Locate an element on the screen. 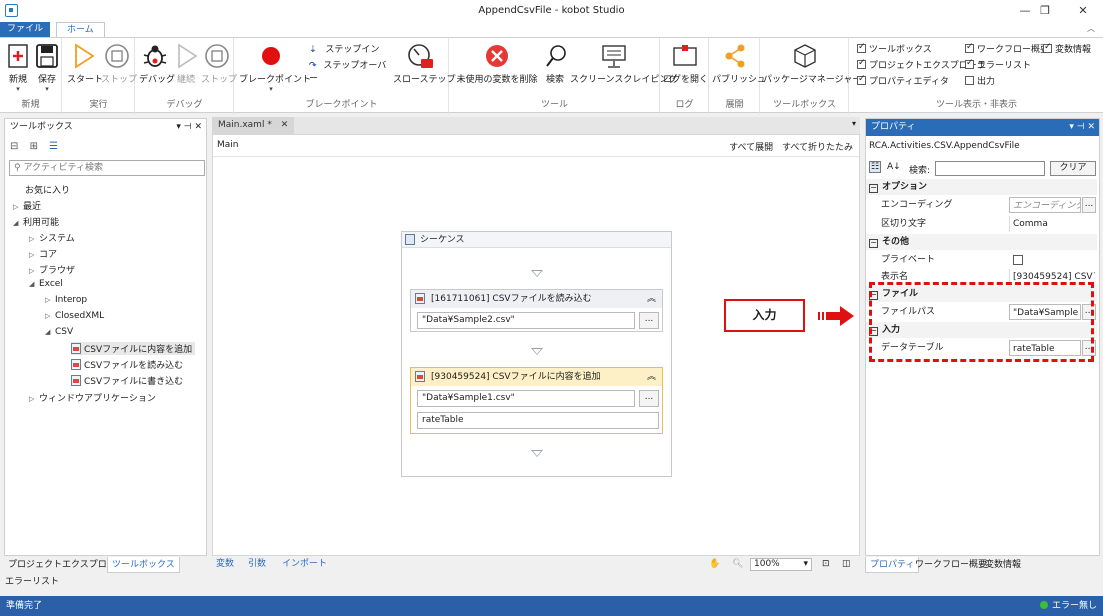 Image resolution: width=1103 pixels, height=616 pixels. error-list-tab: エラーリスト is located at coordinates (551, 585).